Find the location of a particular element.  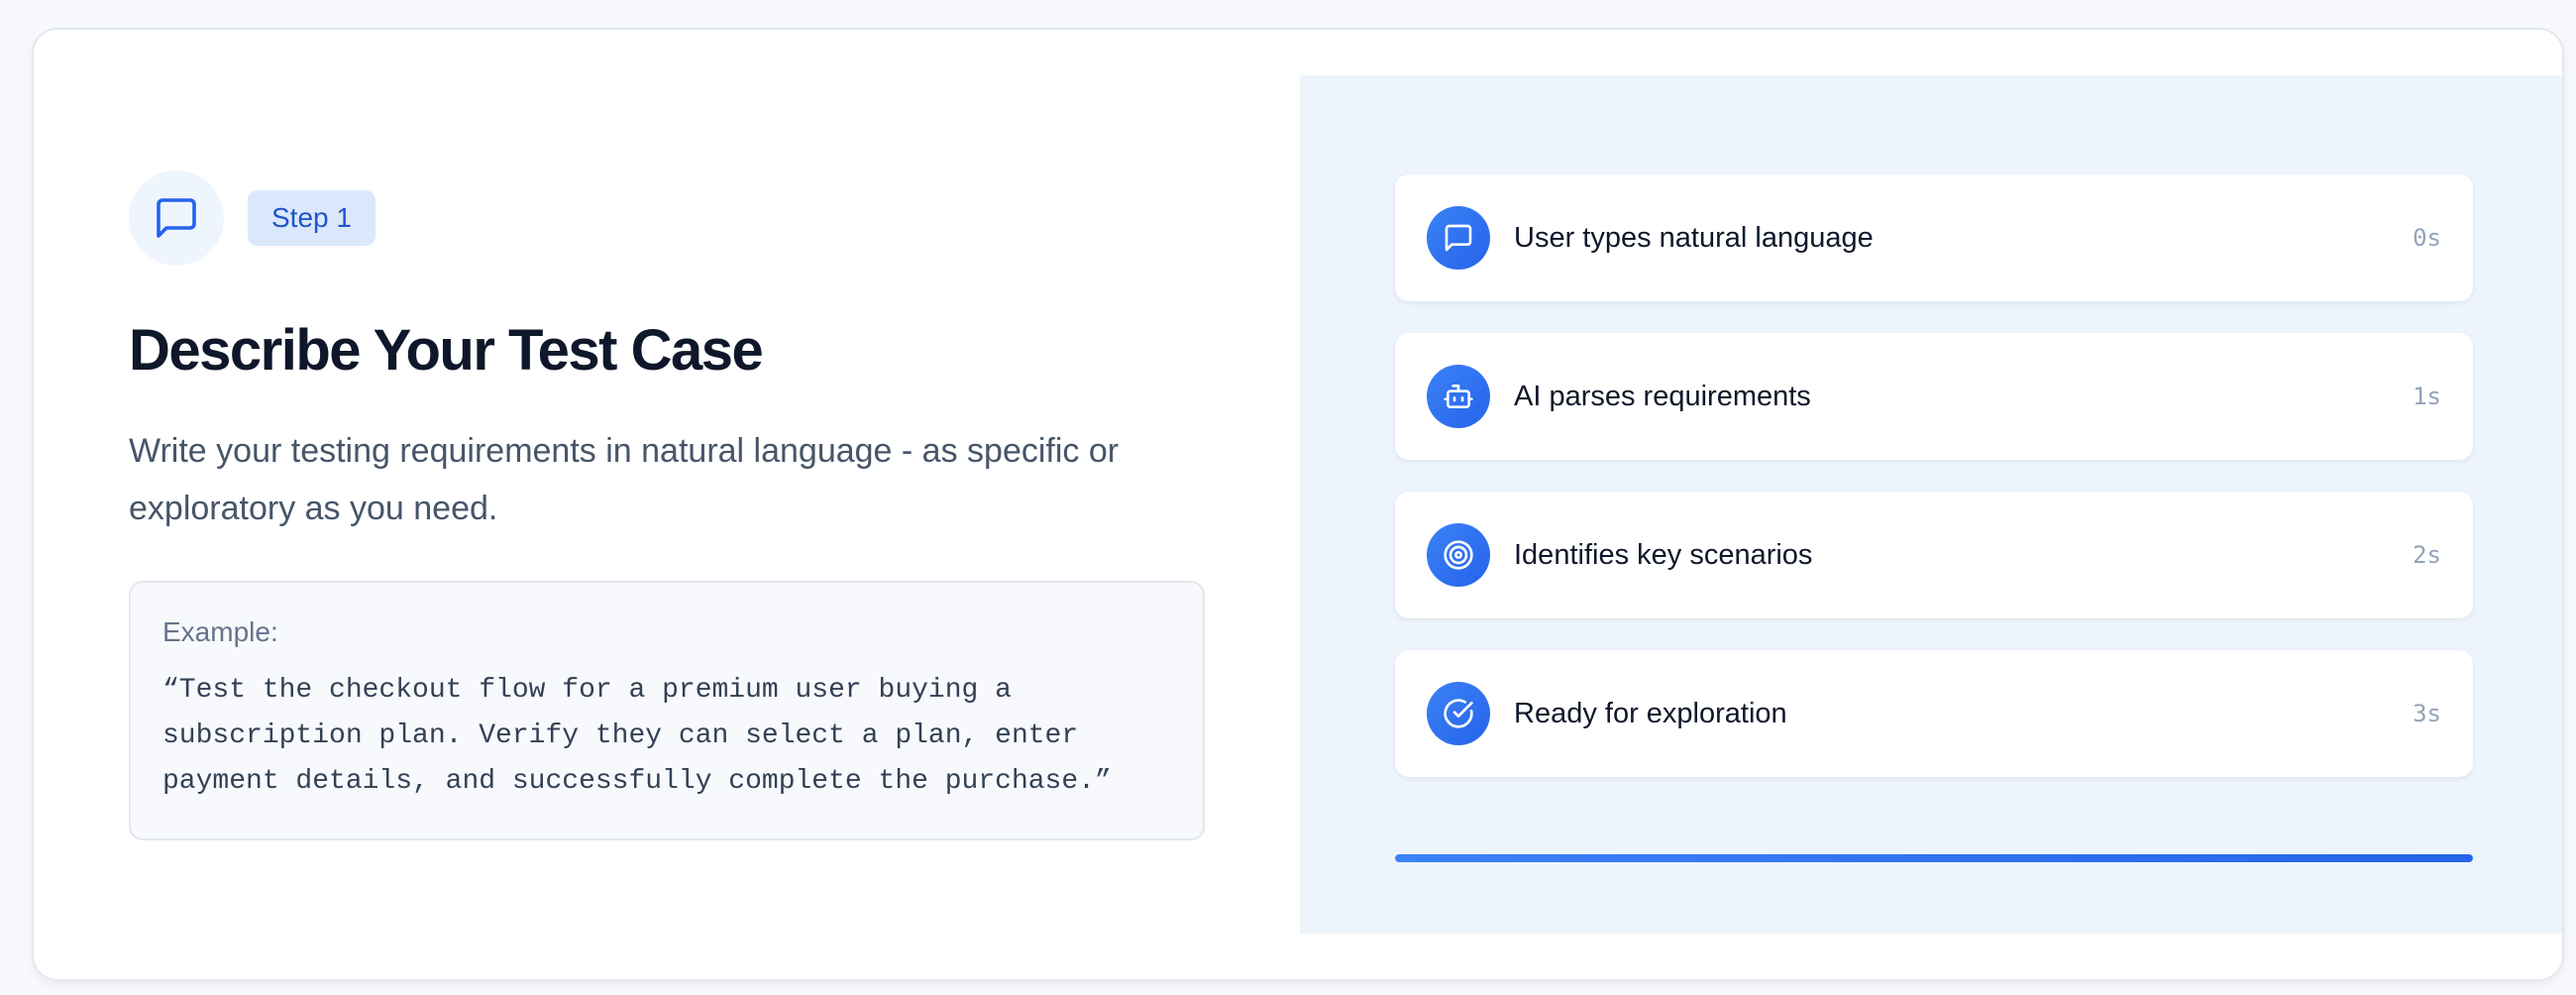

progress-fill is located at coordinates (1934, 858).